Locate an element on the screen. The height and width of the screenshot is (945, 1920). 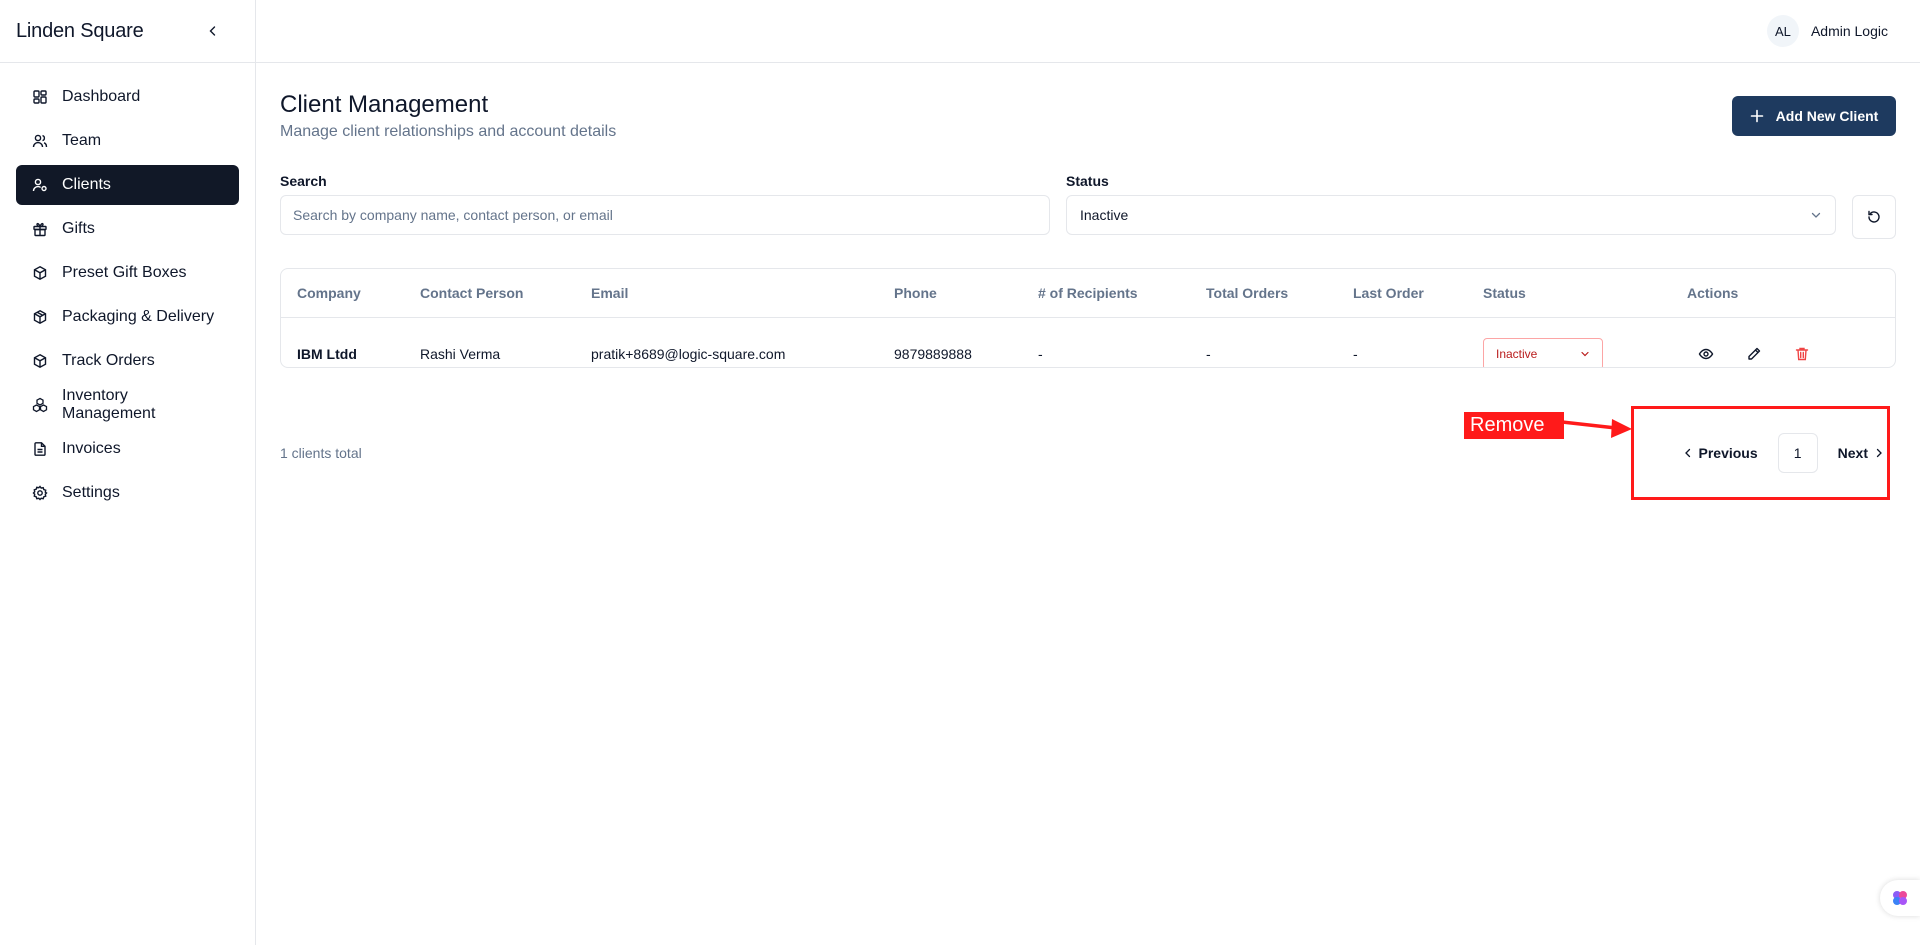
avatar: AL is located at coordinates (1782, 31).